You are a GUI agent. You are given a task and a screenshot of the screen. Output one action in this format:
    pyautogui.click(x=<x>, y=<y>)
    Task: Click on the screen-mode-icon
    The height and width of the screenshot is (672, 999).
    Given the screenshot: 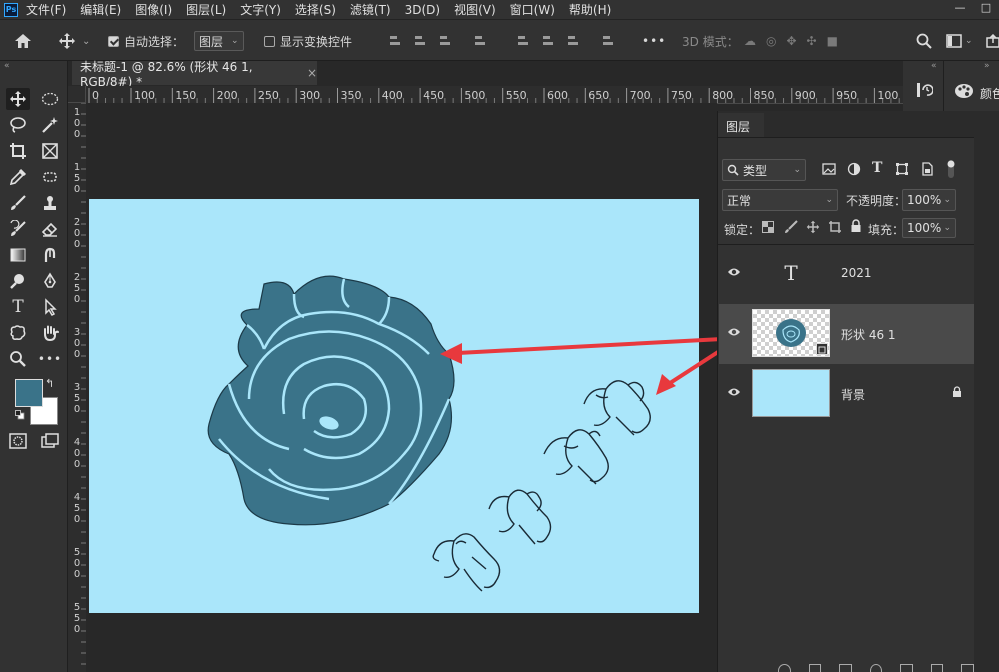 What is the action you would take?
    pyautogui.click(x=50, y=441)
    